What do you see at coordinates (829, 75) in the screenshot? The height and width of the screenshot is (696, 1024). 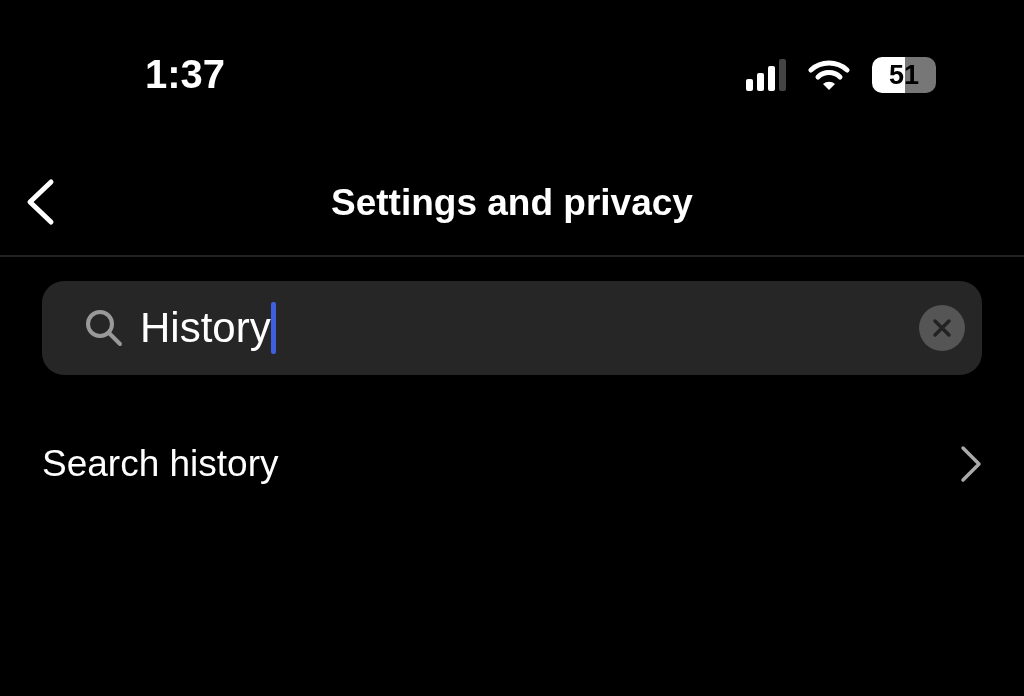 I see `wifi-icon` at bounding box center [829, 75].